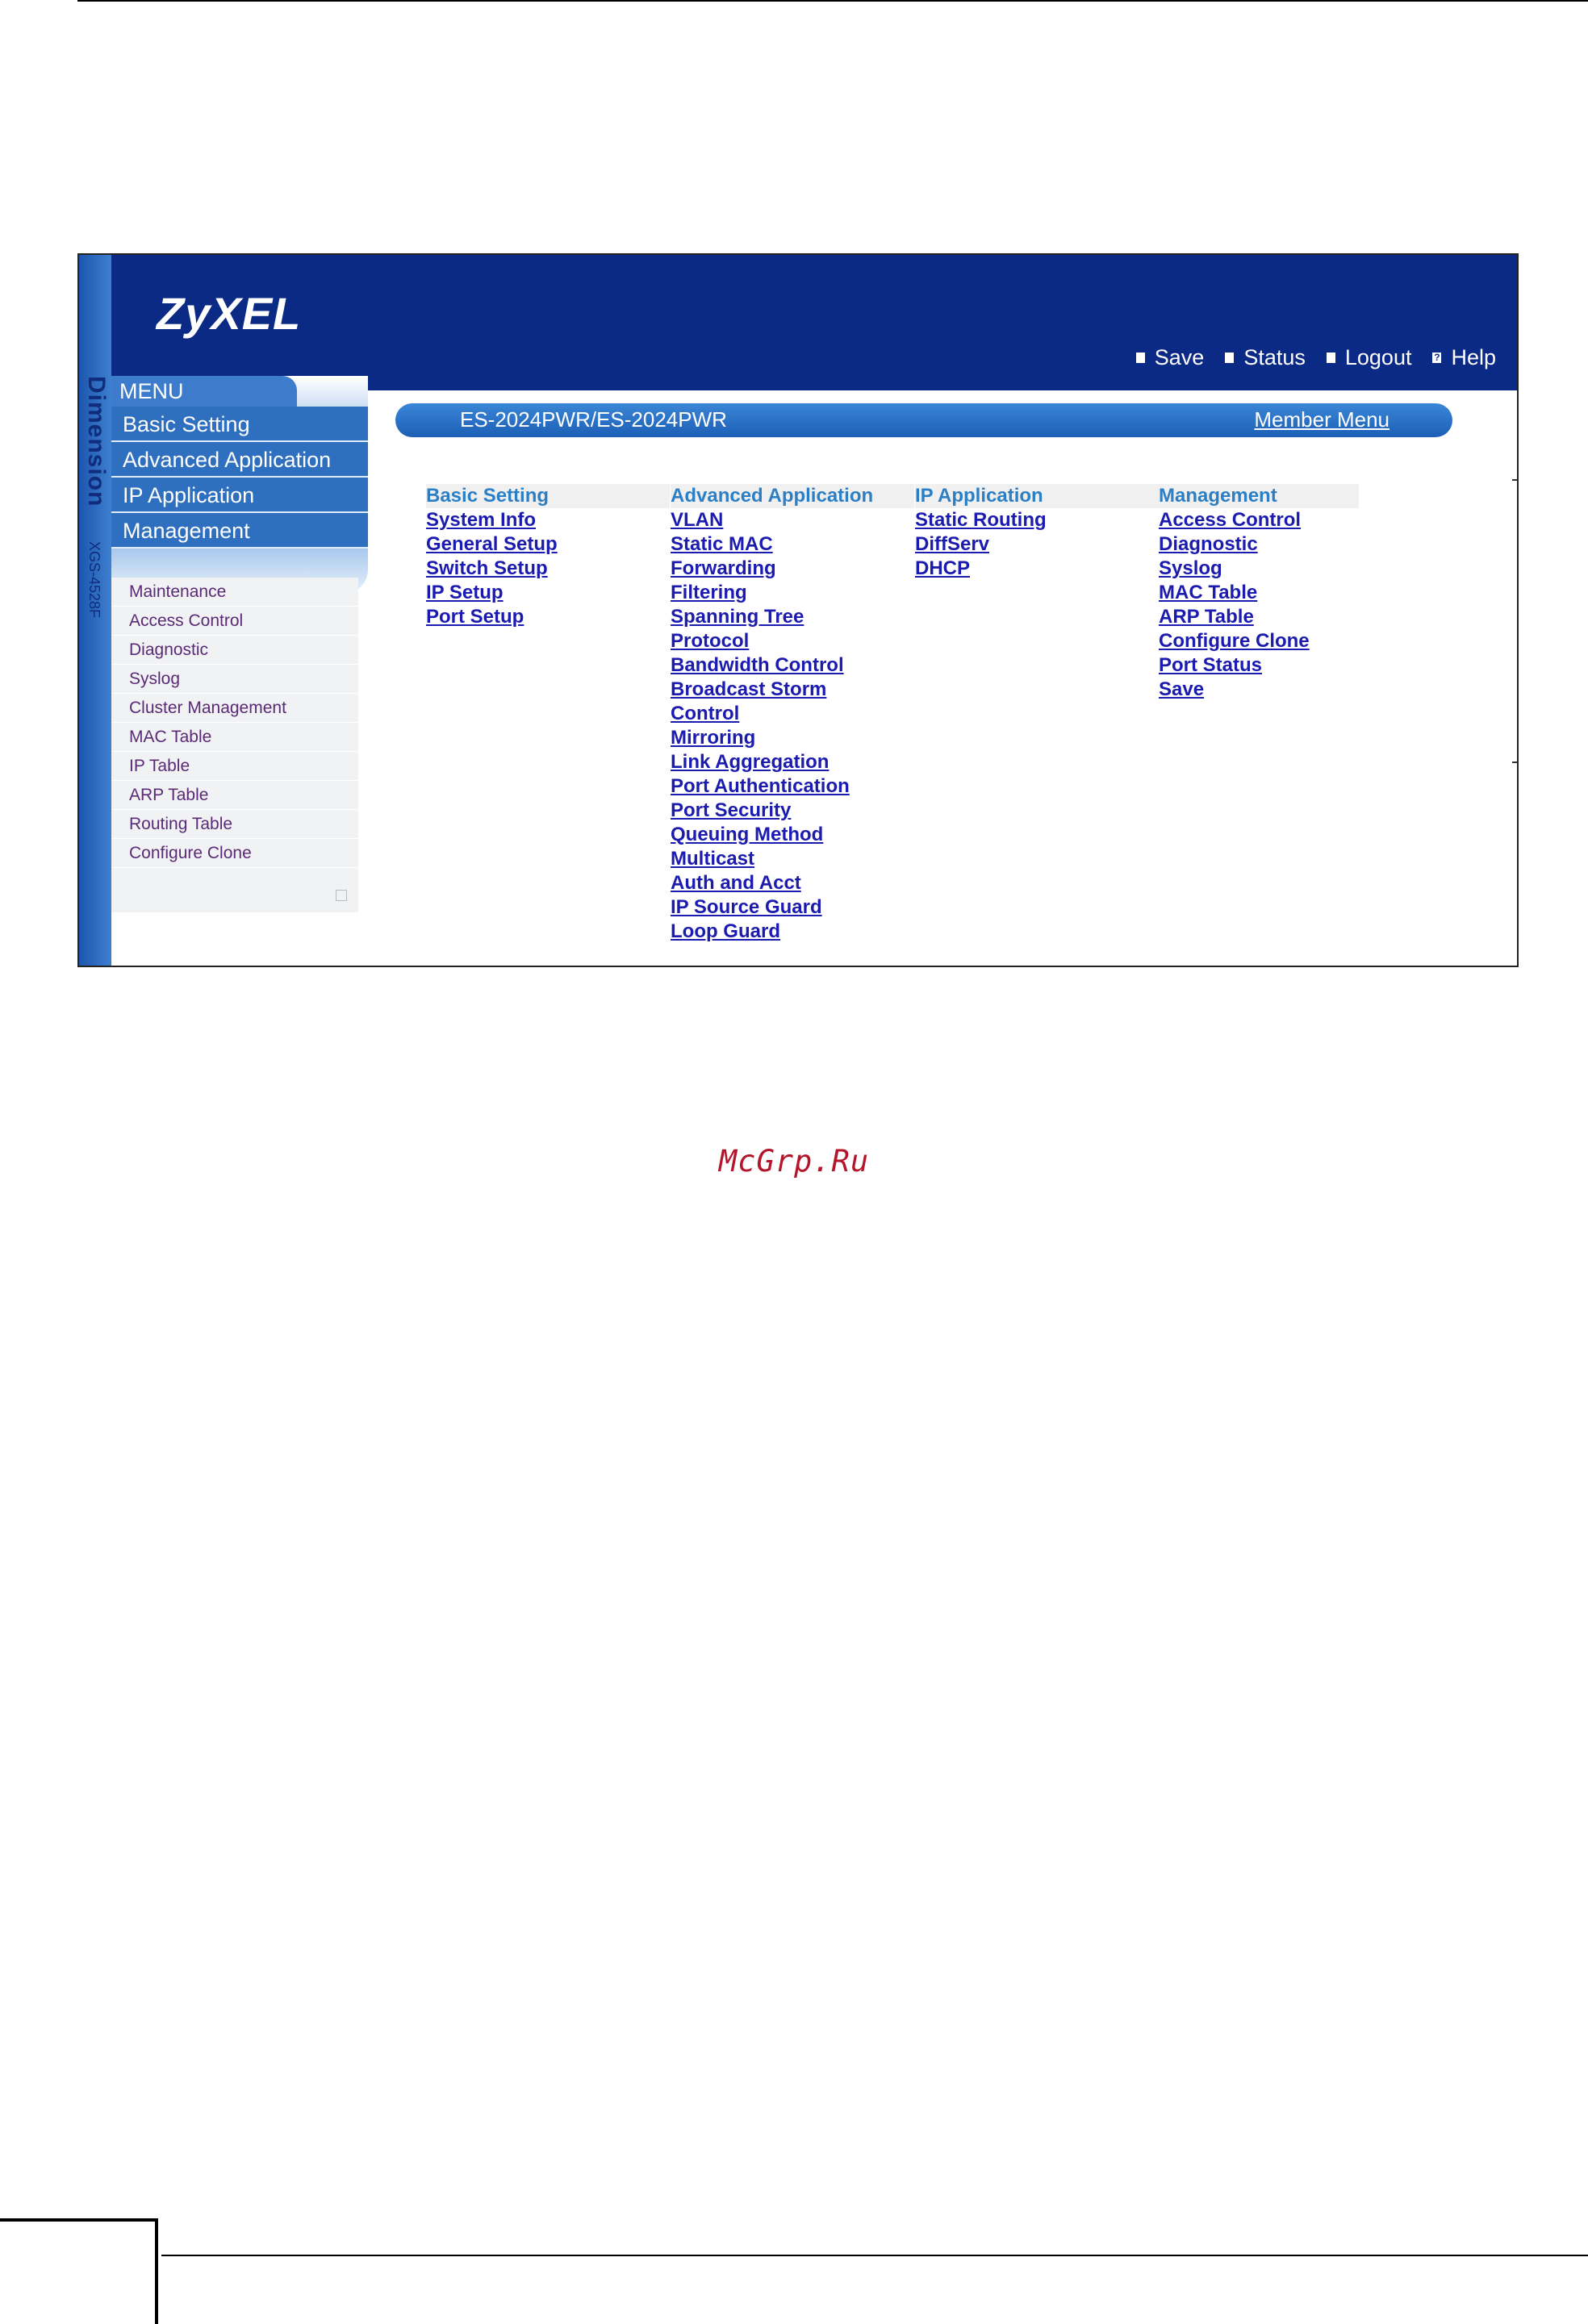  I want to click on link-syslog: Syslog, so click(1259, 569).